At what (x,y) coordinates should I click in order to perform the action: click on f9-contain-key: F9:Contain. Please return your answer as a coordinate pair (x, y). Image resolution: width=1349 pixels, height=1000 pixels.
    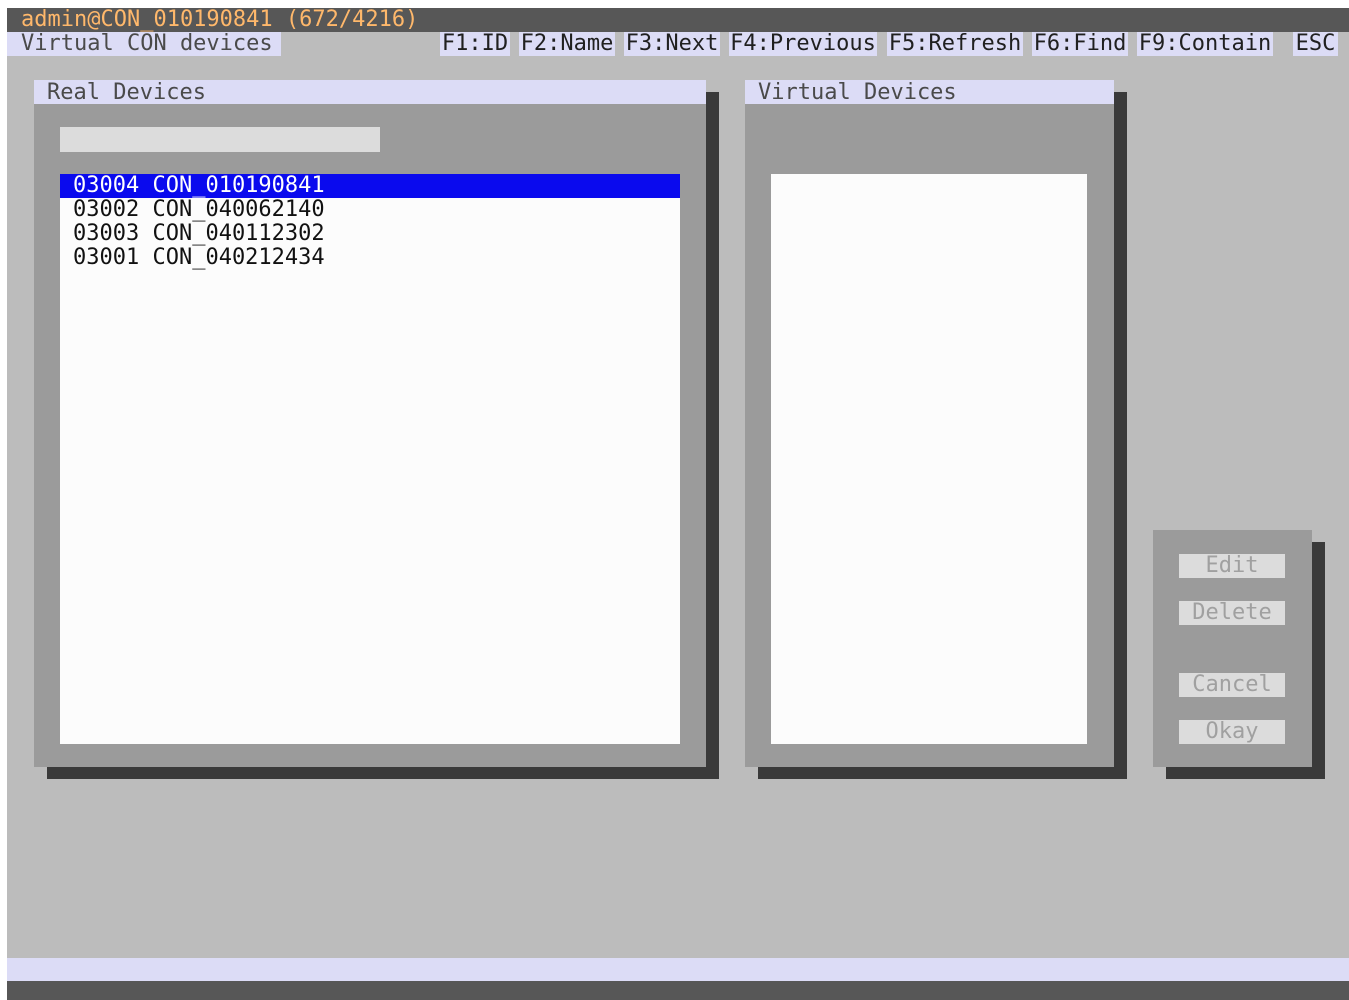
    Looking at the image, I should click on (1205, 44).